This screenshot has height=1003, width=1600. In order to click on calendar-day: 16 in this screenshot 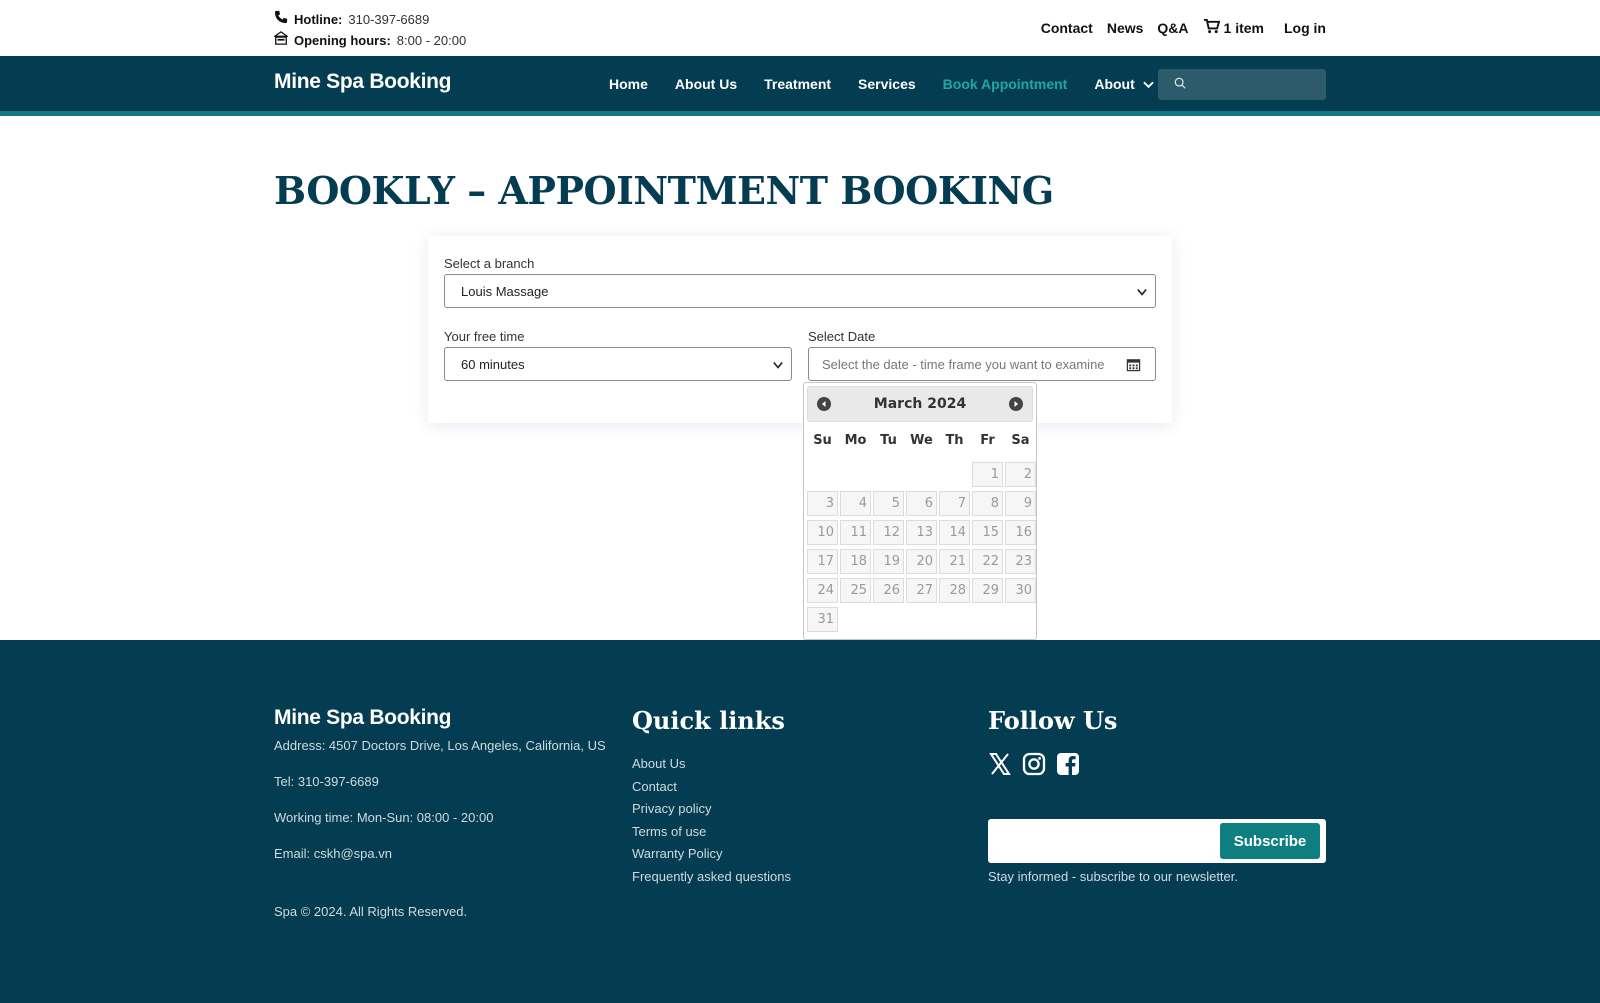, I will do `click(1020, 532)`.